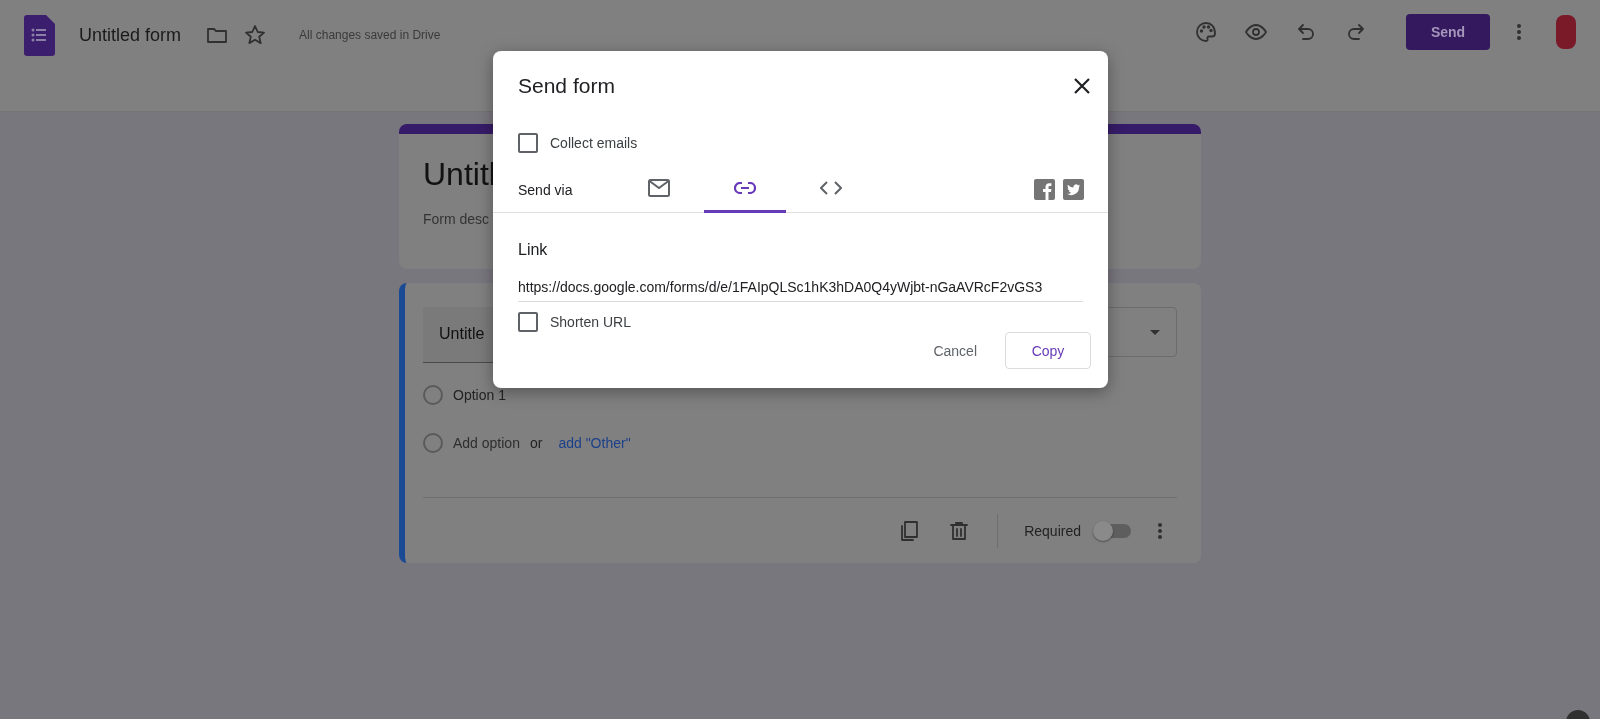 Image resolution: width=1600 pixels, height=719 pixels. What do you see at coordinates (130, 35) in the screenshot?
I see `form-title: Untitled form` at bounding box center [130, 35].